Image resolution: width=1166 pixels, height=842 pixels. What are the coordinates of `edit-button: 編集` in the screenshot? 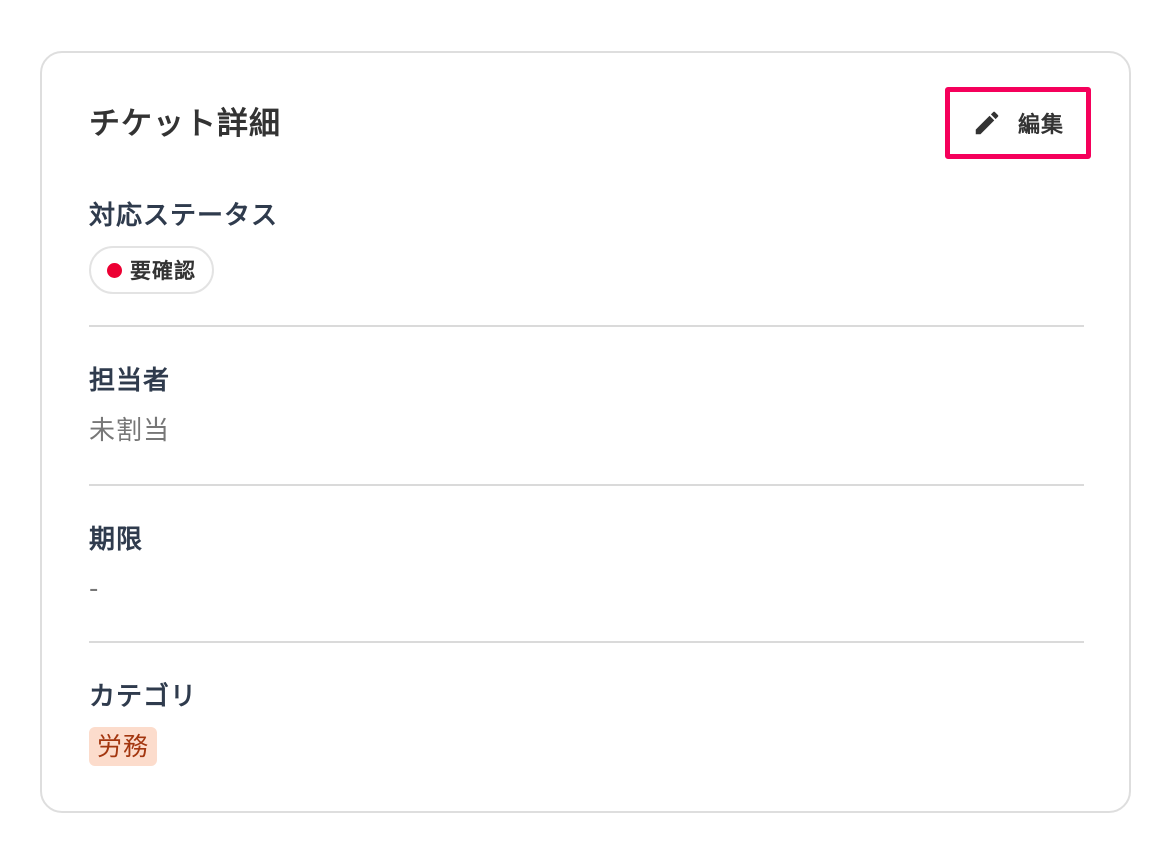 It's located at (1018, 123).